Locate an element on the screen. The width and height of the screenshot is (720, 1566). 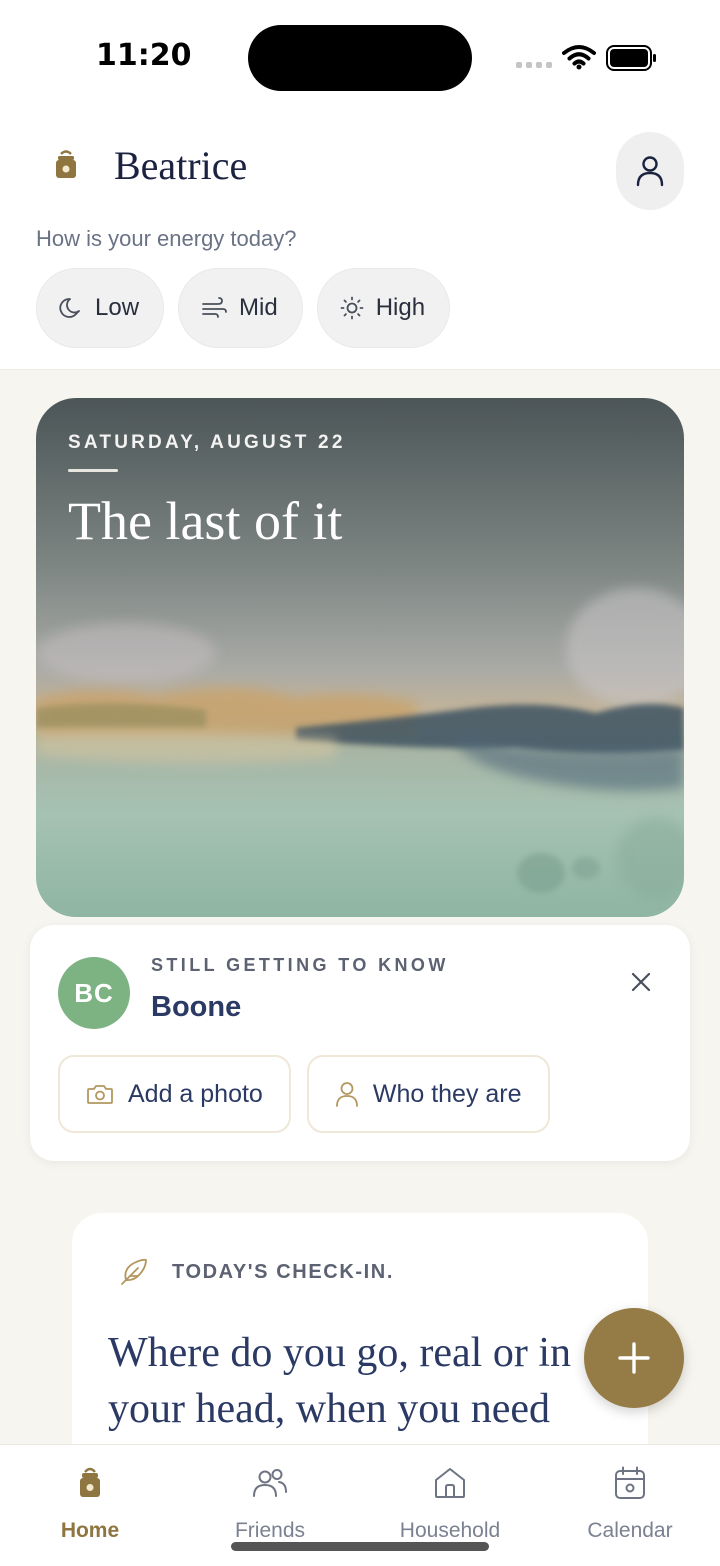
status-bar: 11:20 is located at coordinates (360, 55).